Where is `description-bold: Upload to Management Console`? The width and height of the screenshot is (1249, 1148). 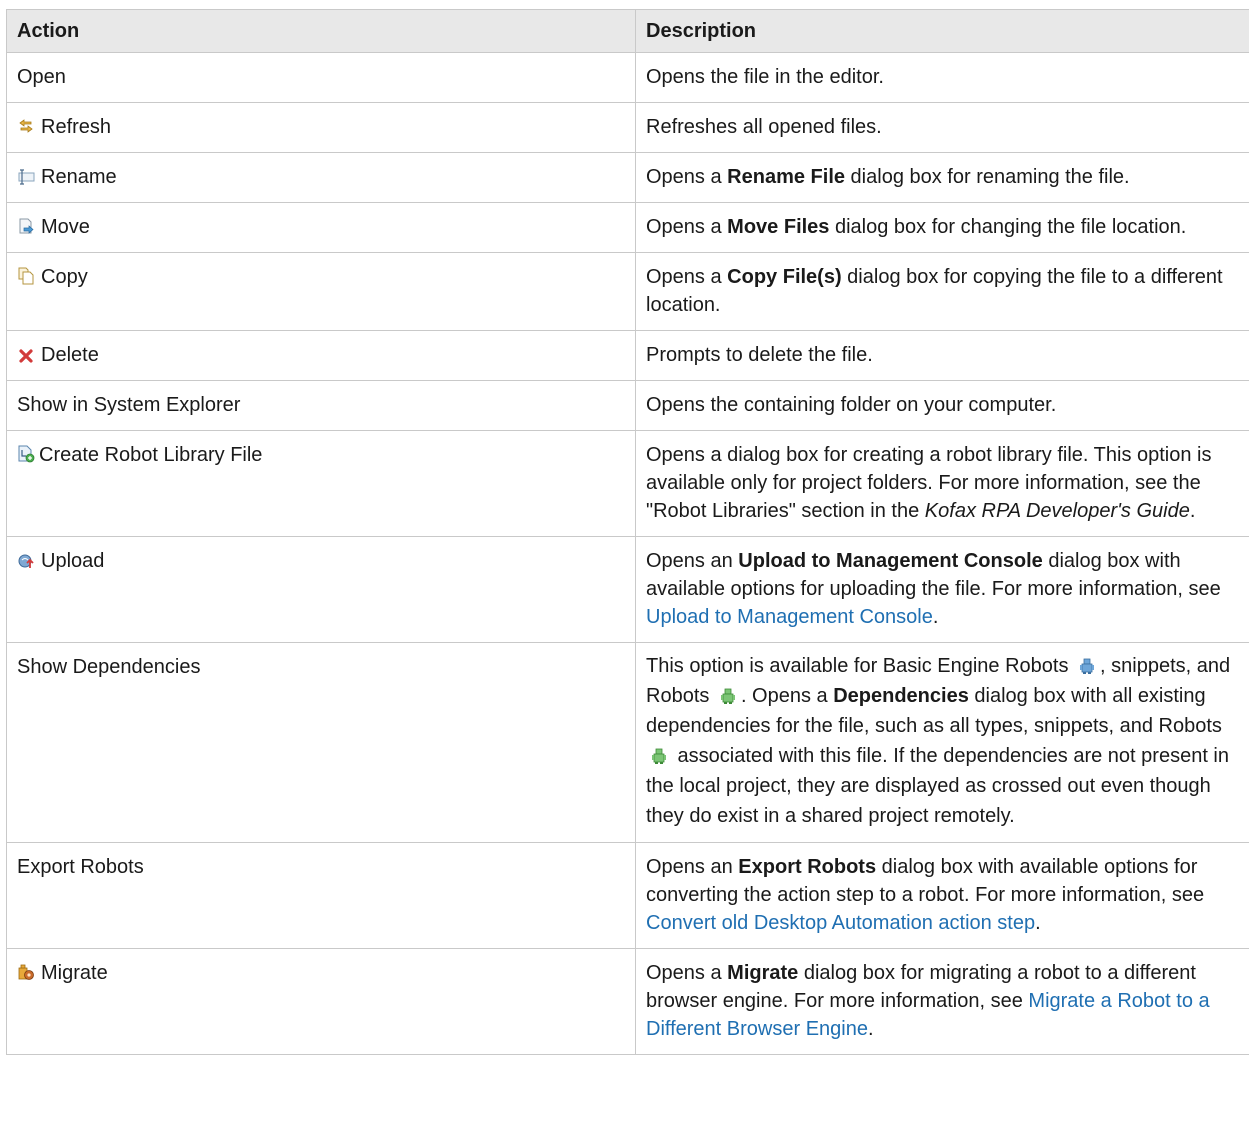 description-bold: Upload to Management Console is located at coordinates (890, 561).